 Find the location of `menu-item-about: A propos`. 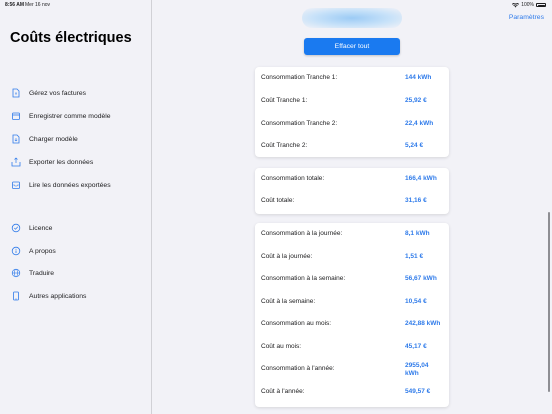

menu-item-about: A propos is located at coordinates (33, 251).